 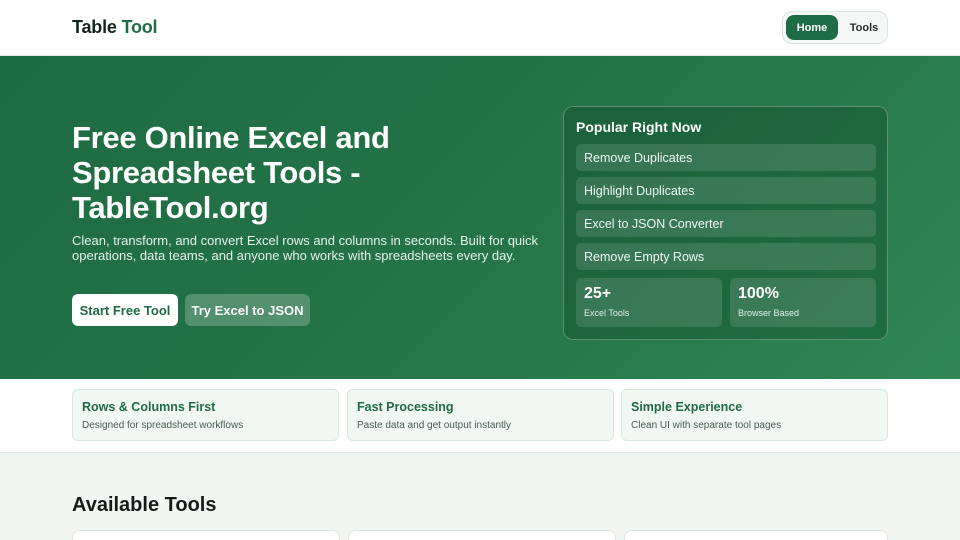 I want to click on nav-home-link: Home, so click(x=812, y=27).